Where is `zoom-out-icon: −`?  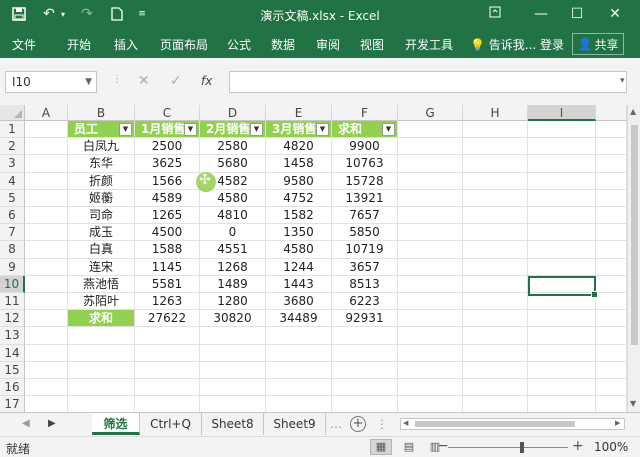
zoom-out-icon: − is located at coordinates (443, 446).